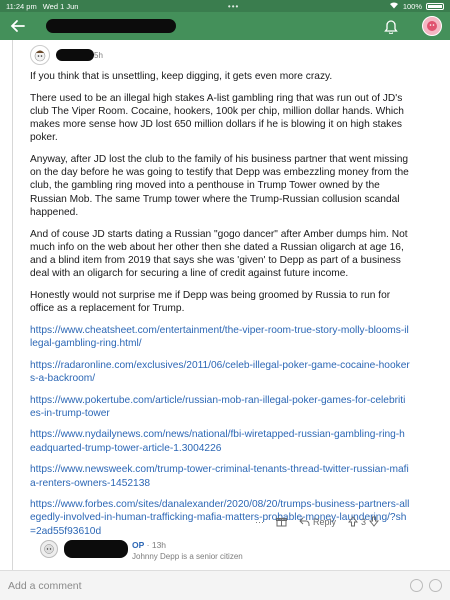  I want to click on status-bar: 11:24 pm Wed 1 Jun ••• 100%, so click(225, 6).